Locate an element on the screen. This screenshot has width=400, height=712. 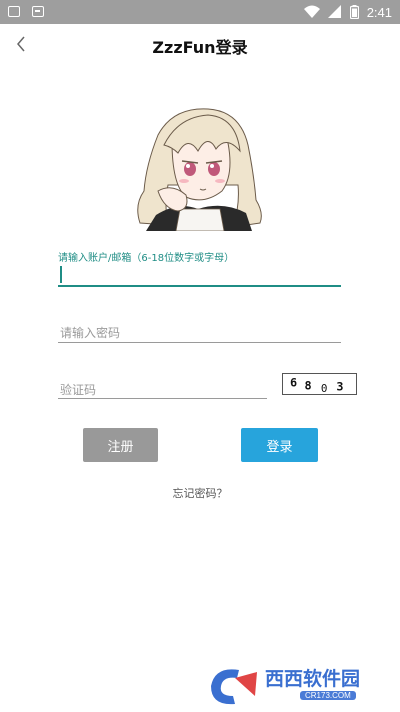
captcha-char: 3 is located at coordinates (339, 386).